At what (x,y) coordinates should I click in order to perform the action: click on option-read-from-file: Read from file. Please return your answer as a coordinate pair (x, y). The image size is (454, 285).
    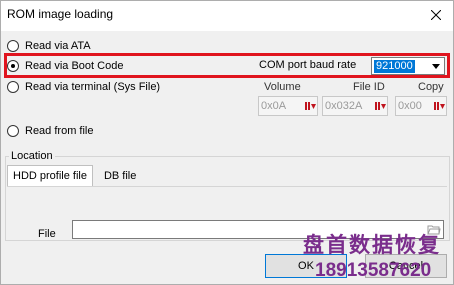
    Looking at the image, I should click on (50, 131).